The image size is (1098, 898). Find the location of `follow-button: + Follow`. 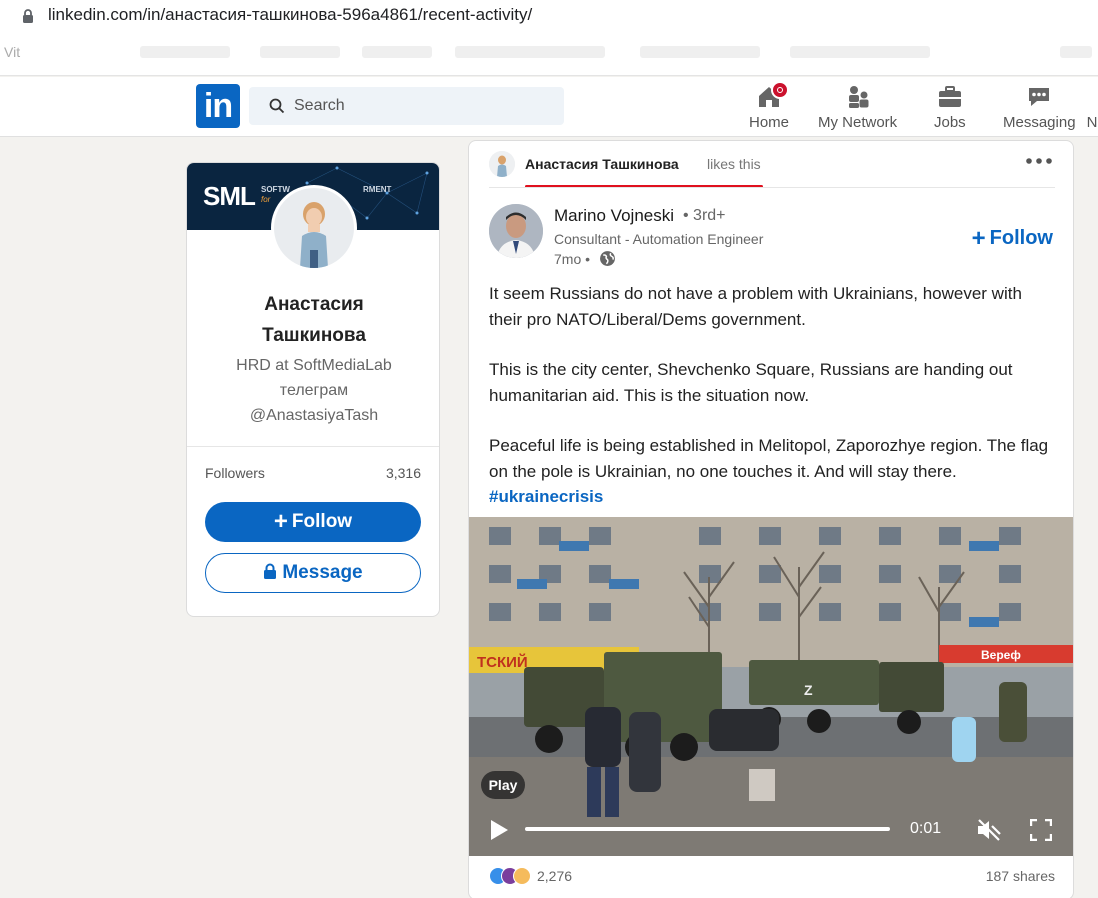

follow-button: + Follow is located at coordinates (313, 522).